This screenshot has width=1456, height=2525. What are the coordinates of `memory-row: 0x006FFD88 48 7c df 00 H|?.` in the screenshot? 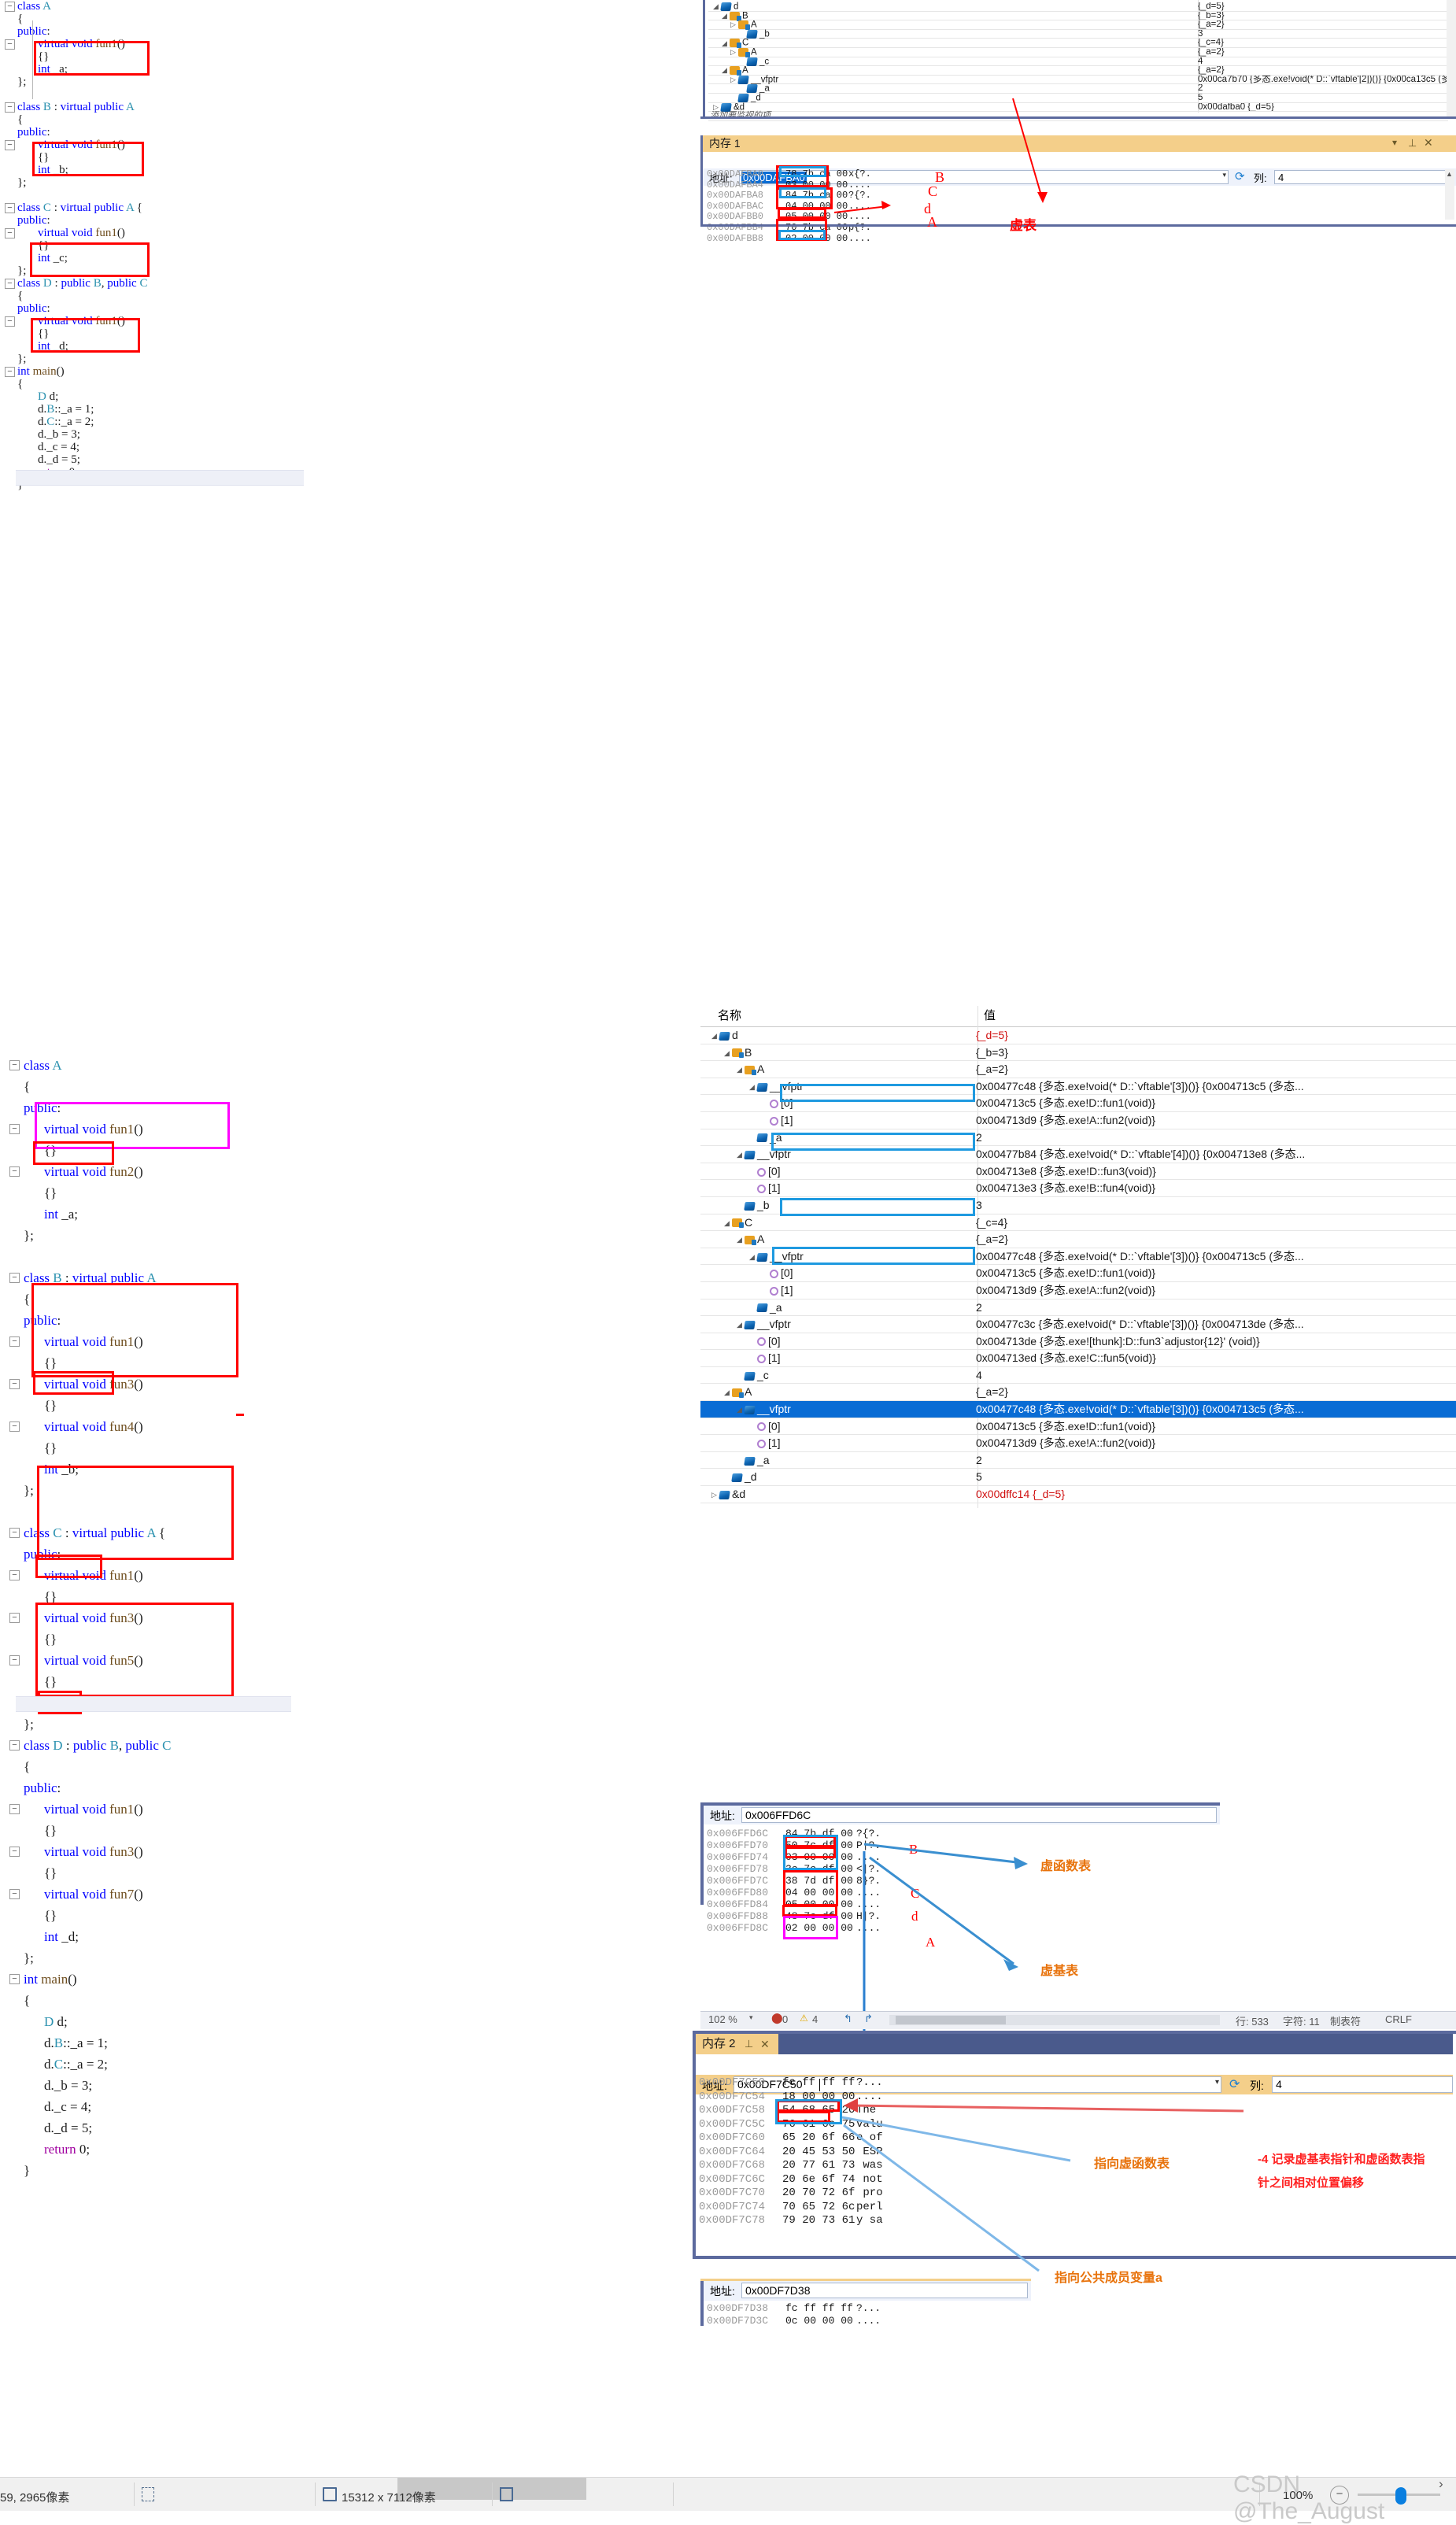 It's located at (794, 1916).